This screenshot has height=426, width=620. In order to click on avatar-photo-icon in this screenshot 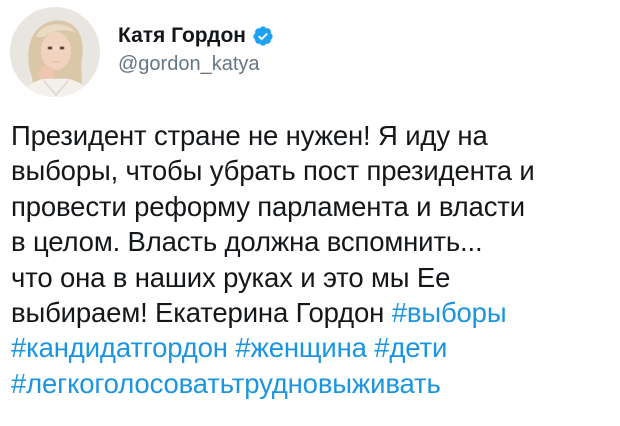, I will do `click(55, 52)`.